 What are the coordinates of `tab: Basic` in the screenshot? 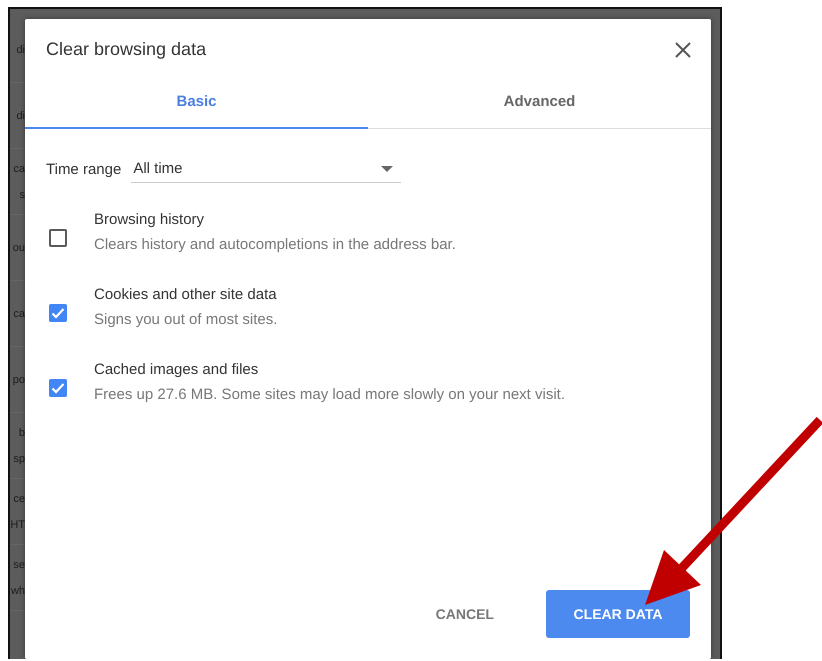 It's located at (196, 105).